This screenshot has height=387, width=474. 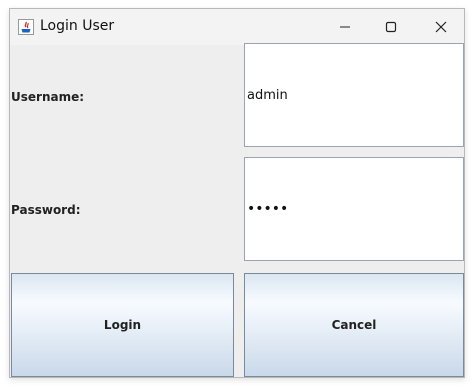 I want to click on title-bar: Login User, so click(x=237, y=27).